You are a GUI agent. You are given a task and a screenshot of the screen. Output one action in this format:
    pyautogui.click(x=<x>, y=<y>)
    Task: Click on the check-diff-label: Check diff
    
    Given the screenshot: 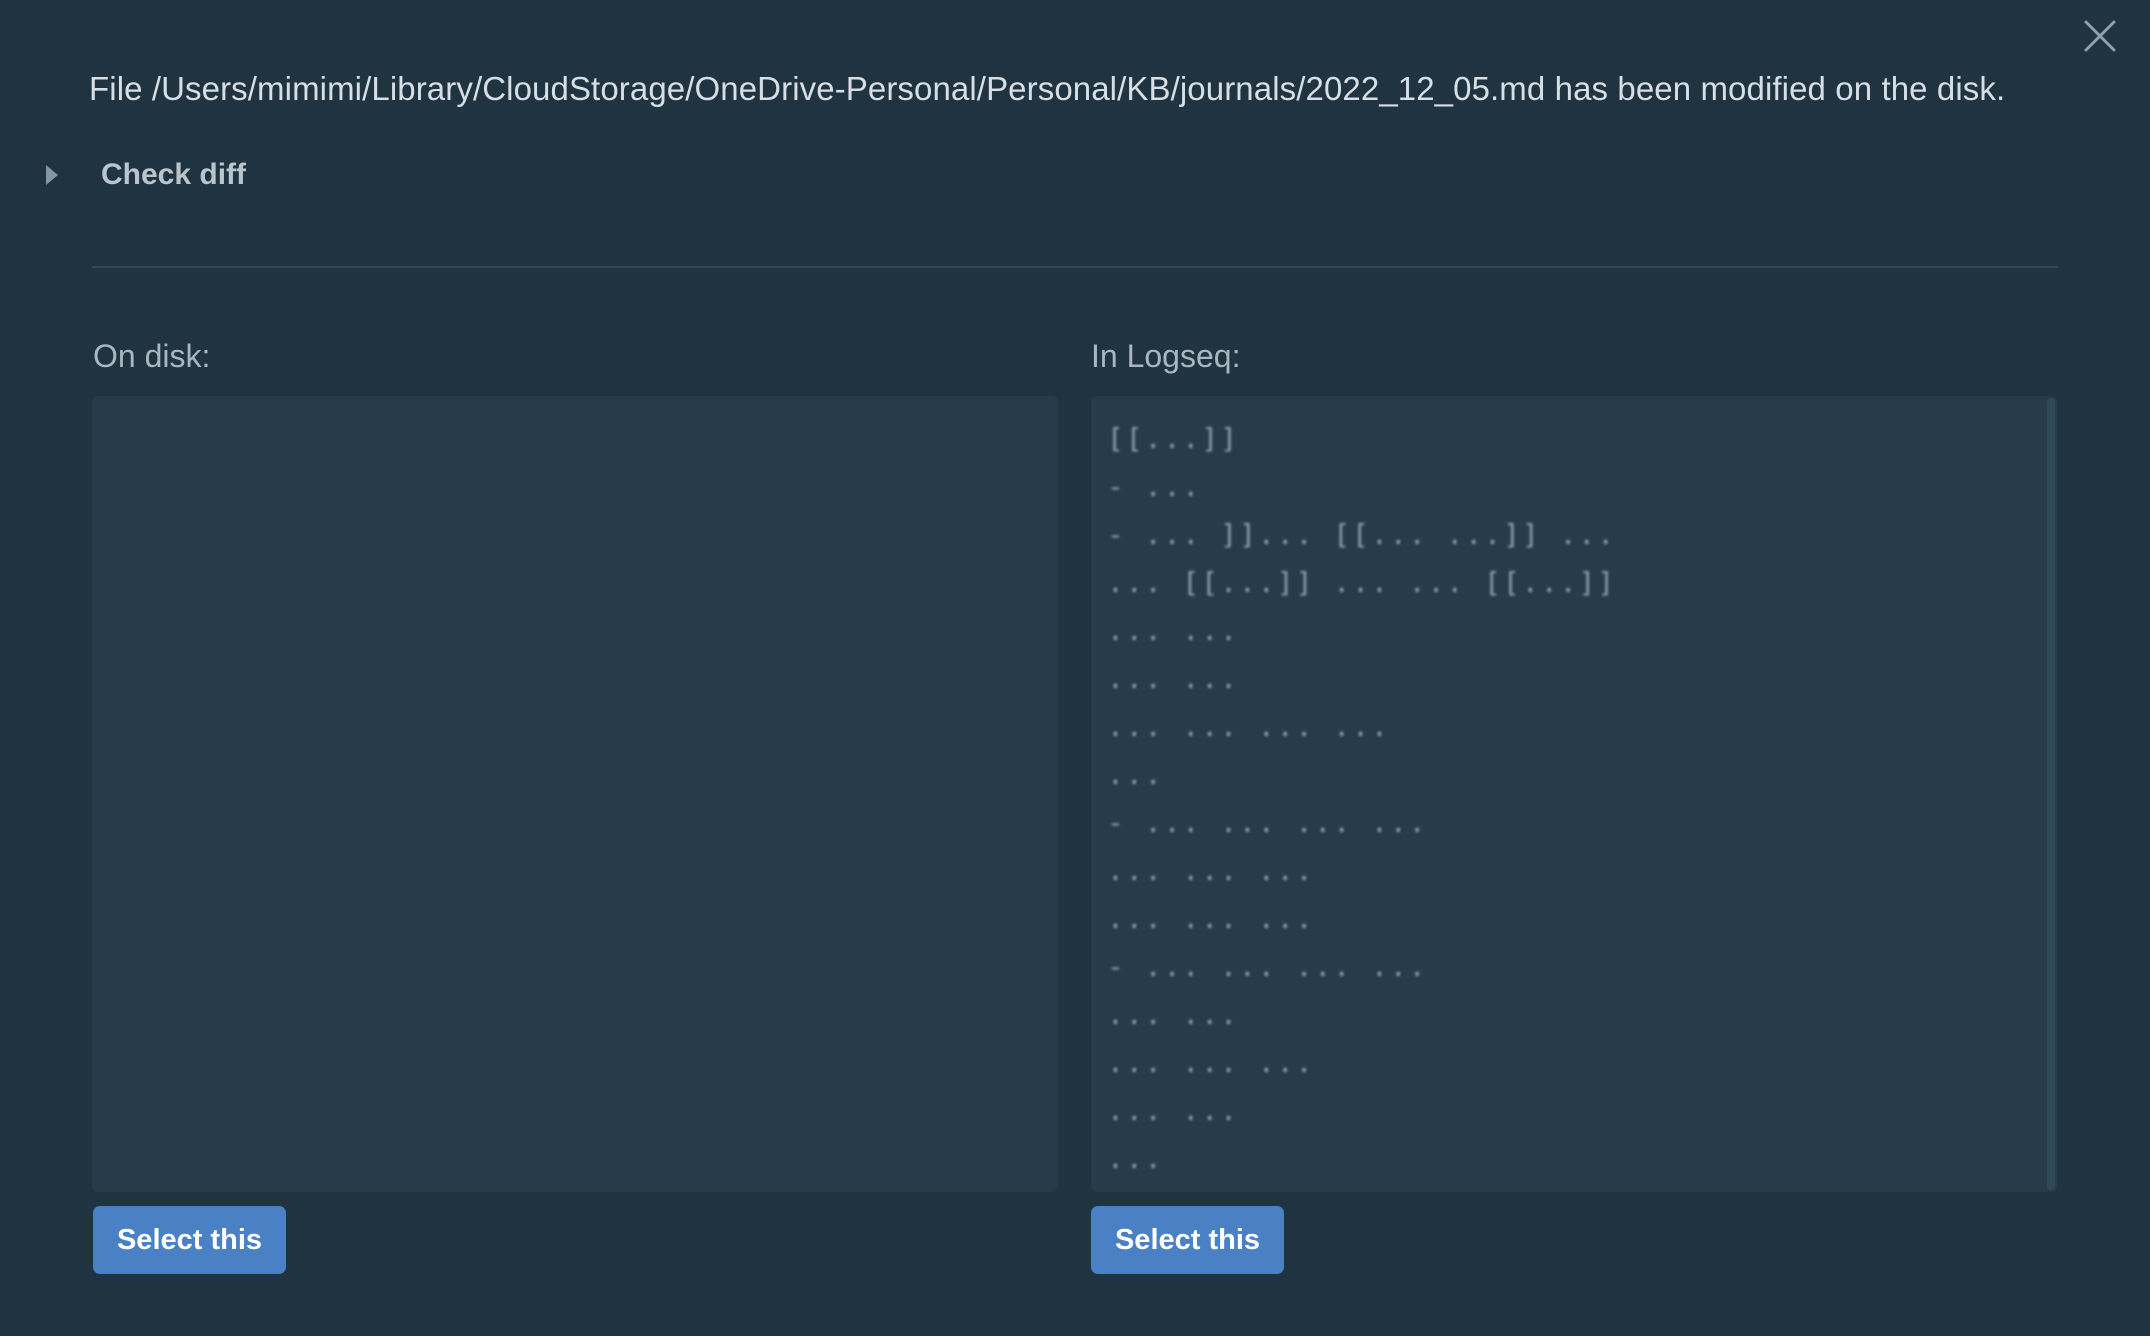 What is the action you would take?
    pyautogui.click(x=174, y=174)
    